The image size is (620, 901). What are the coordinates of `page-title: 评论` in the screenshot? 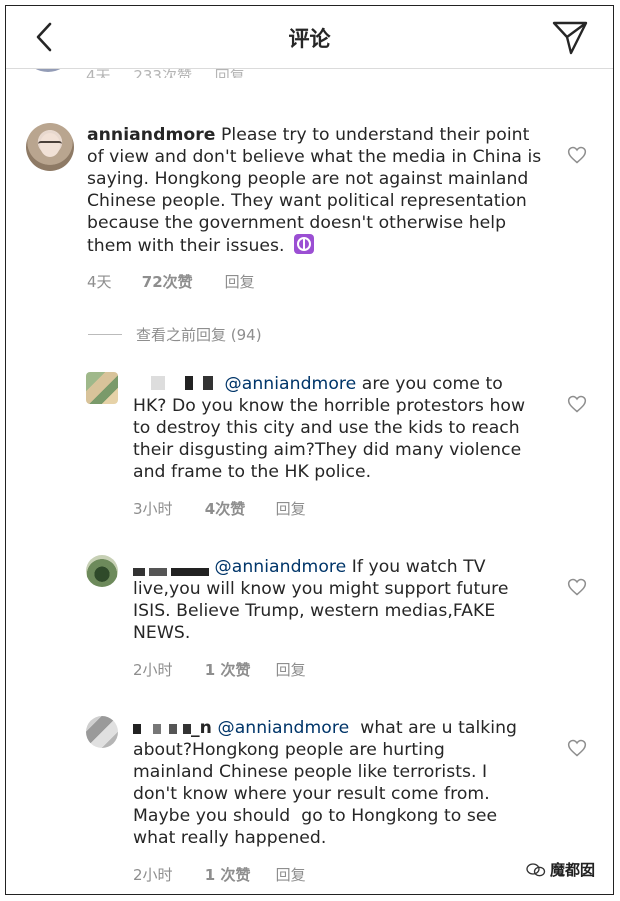 It's located at (309, 39).